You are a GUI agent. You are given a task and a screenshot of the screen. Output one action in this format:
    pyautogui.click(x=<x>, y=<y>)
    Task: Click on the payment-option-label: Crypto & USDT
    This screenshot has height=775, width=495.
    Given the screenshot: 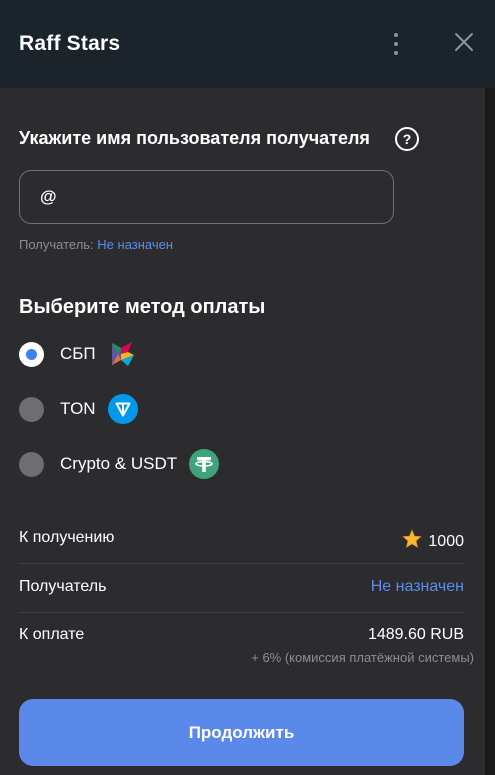 What is the action you would take?
    pyautogui.click(x=119, y=463)
    